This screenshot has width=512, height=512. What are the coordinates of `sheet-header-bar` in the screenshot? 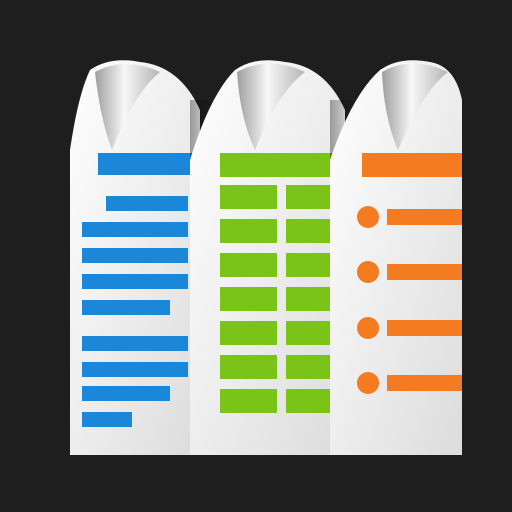 It's located at (282, 165).